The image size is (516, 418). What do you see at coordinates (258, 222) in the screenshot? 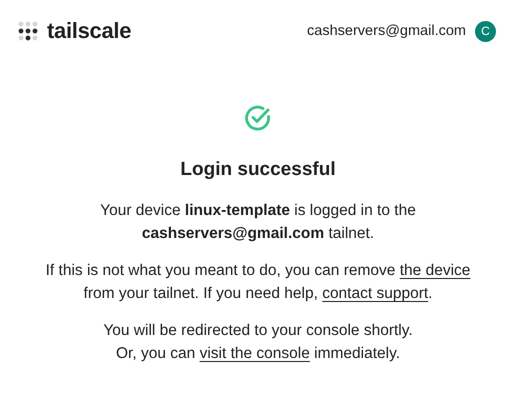
I see `message-text: Your device linux-template is logged in to the cashservers@gmail.com tailnet.` at bounding box center [258, 222].